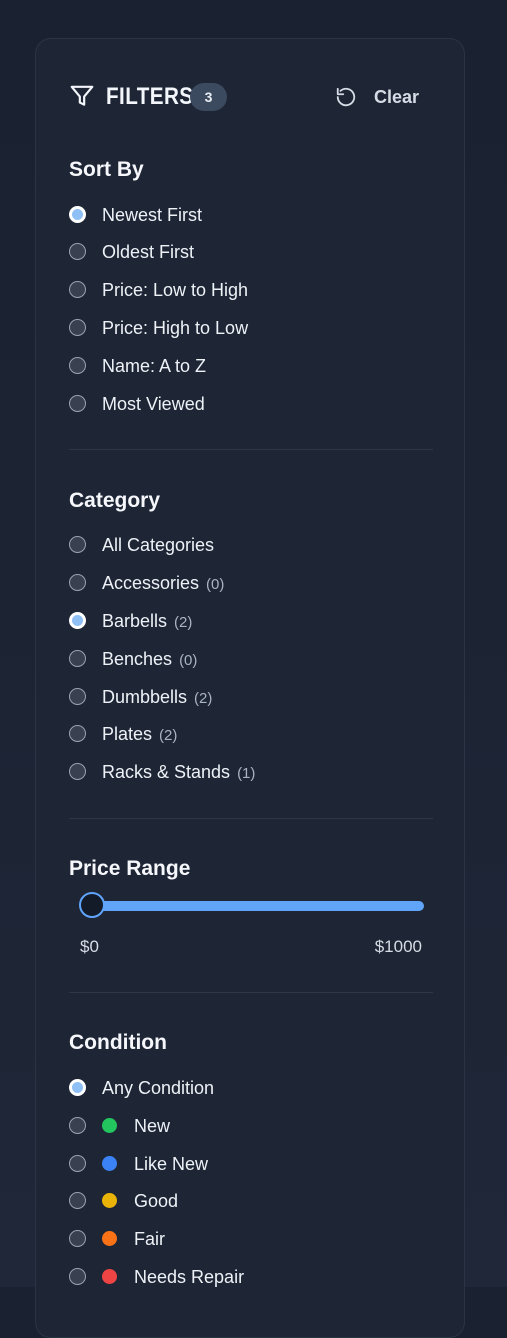 This screenshot has height=1338, width=507. What do you see at coordinates (346, 97) in the screenshot?
I see `reset-icon` at bounding box center [346, 97].